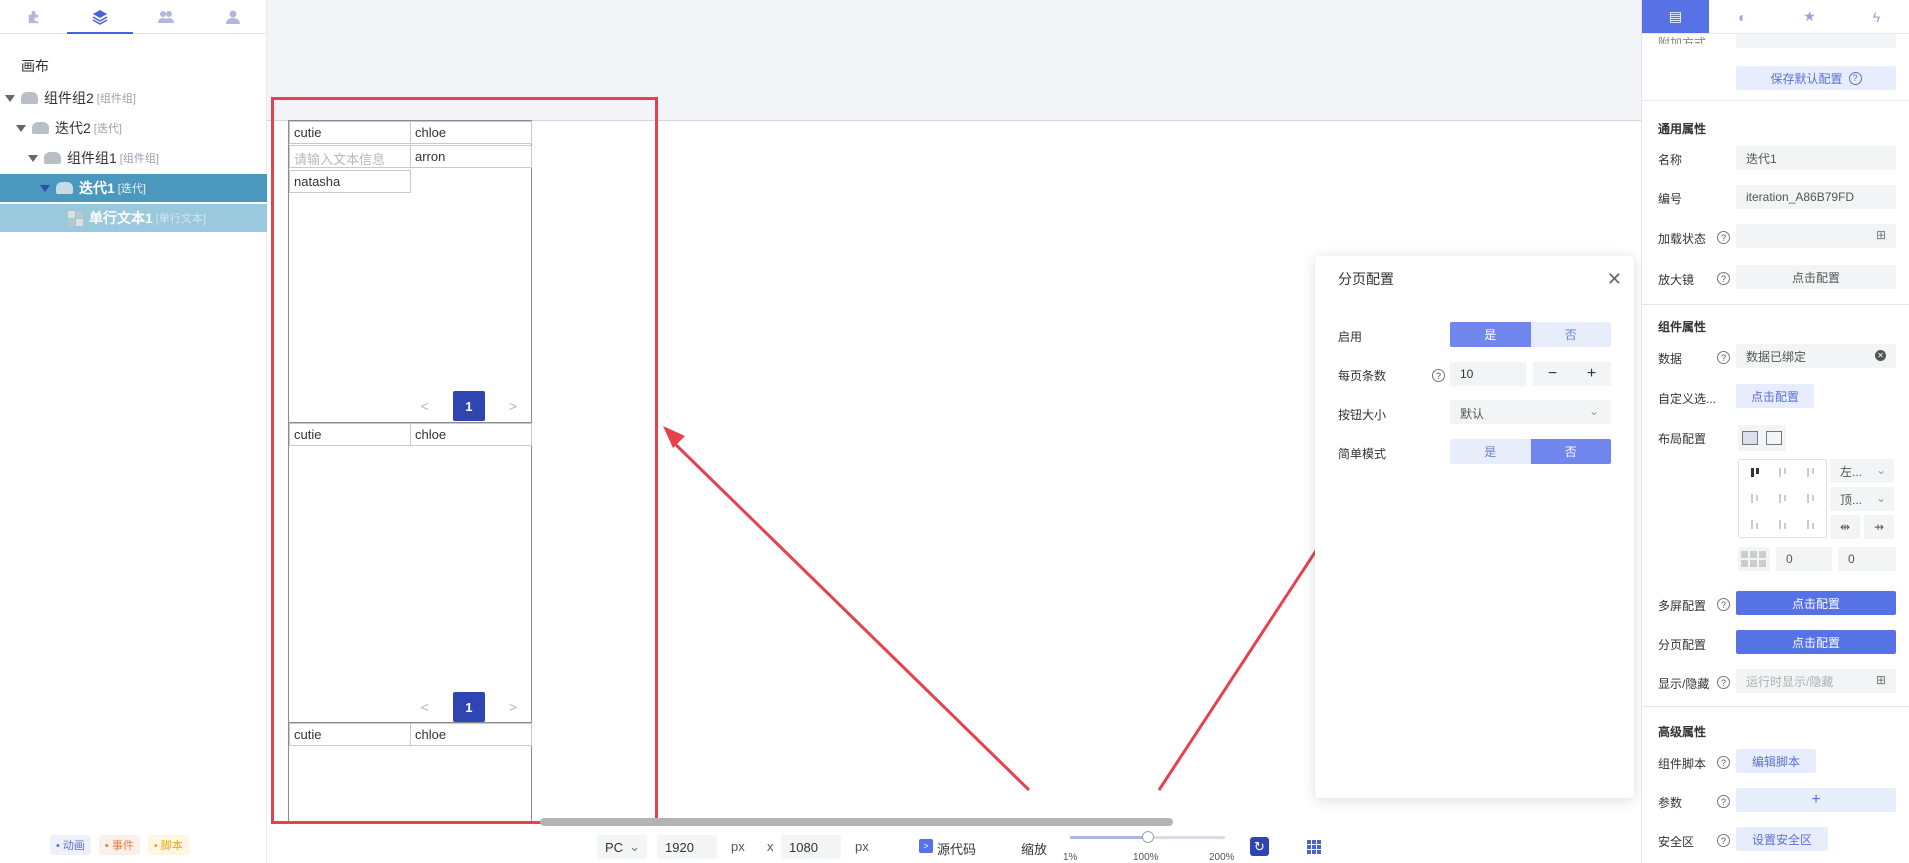  What do you see at coordinates (133, 128) in the screenshot?
I see `tree-item-iter2: 迭代2 [迭代]` at bounding box center [133, 128].